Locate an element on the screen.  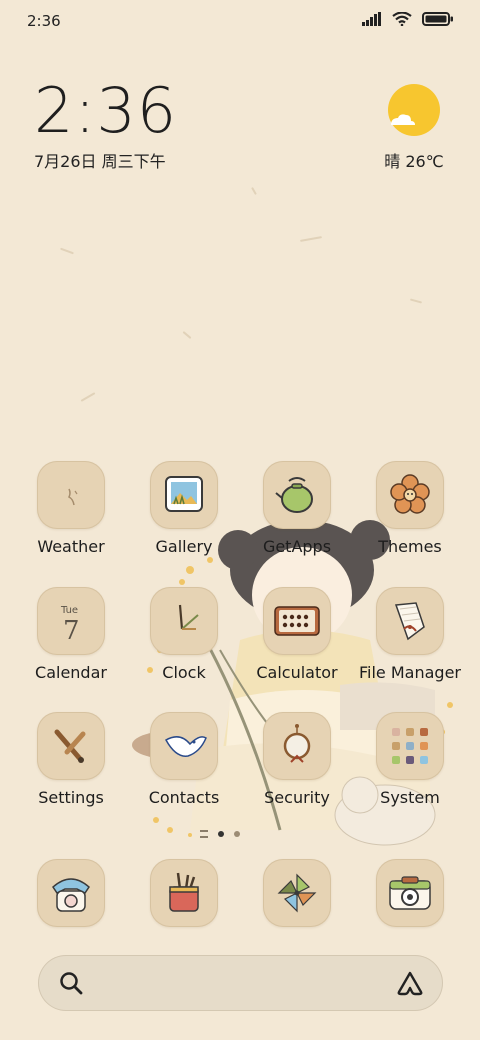
app-gallery: Gallery is located at coordinates (184, 511).